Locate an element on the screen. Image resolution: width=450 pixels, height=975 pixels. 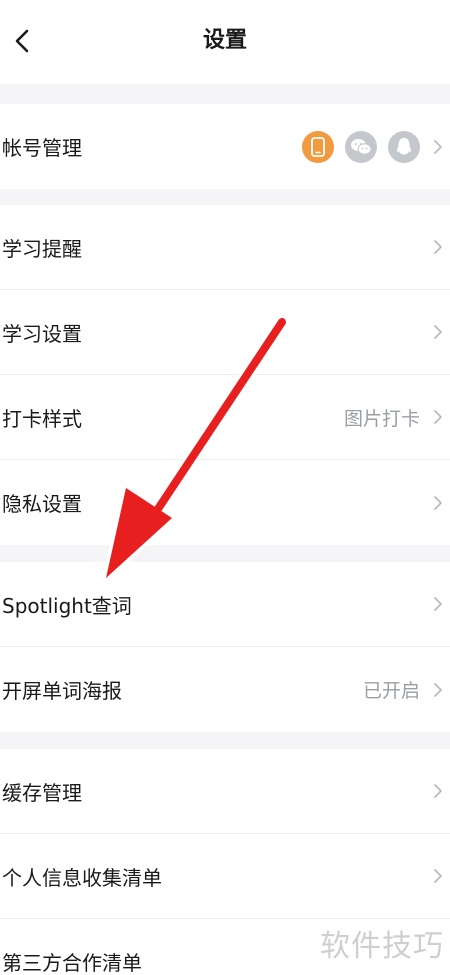
wechat-icon is located at coordinates (361, 146).